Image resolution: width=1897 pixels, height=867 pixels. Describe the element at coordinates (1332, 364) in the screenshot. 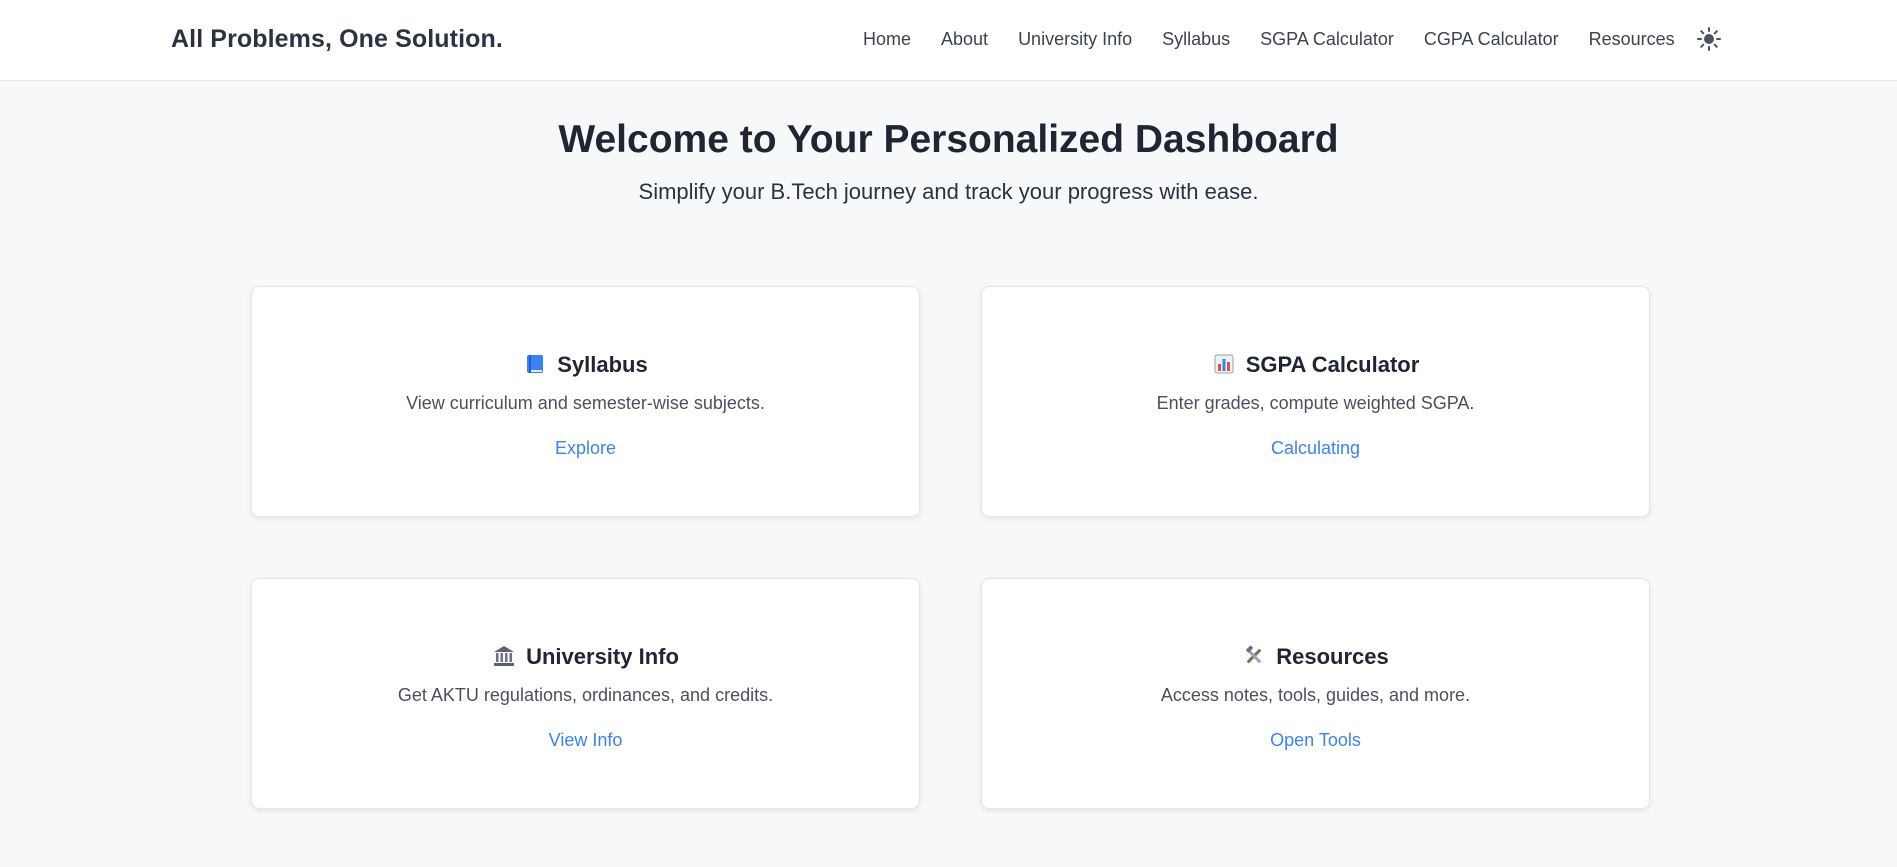

I see `card-title-text: SGPA Calculator` at that location.